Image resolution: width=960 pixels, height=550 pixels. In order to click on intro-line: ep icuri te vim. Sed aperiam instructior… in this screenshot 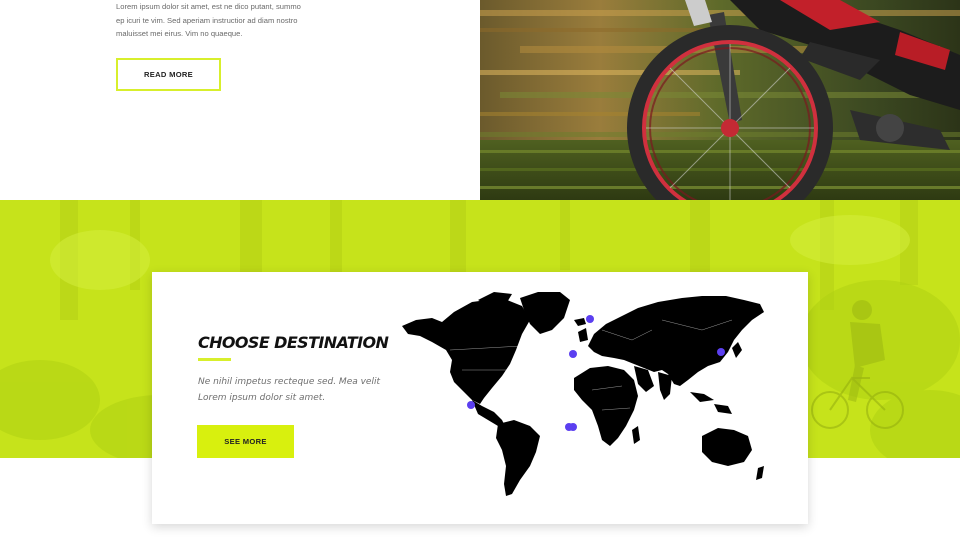, I will do `click(207, 20)`.